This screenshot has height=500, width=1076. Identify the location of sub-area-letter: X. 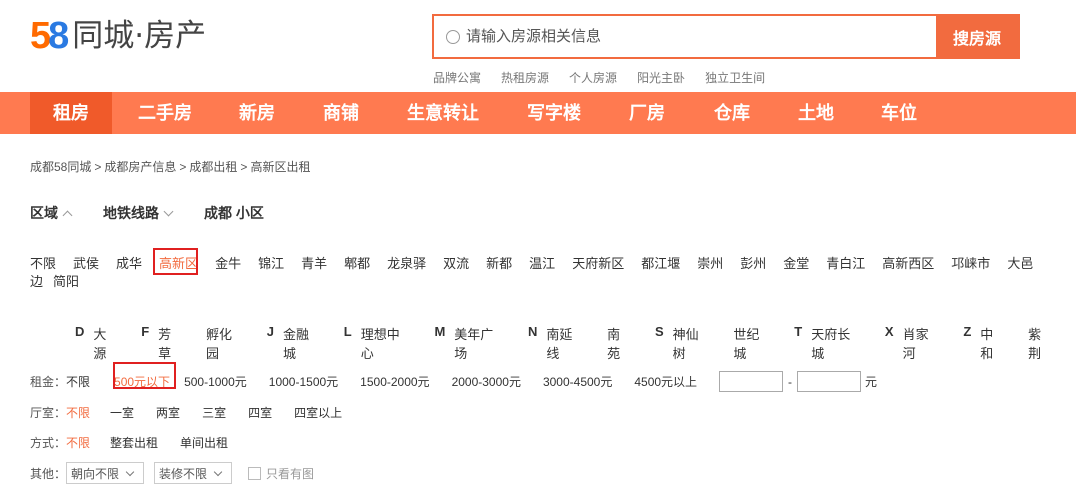
(889, 331).